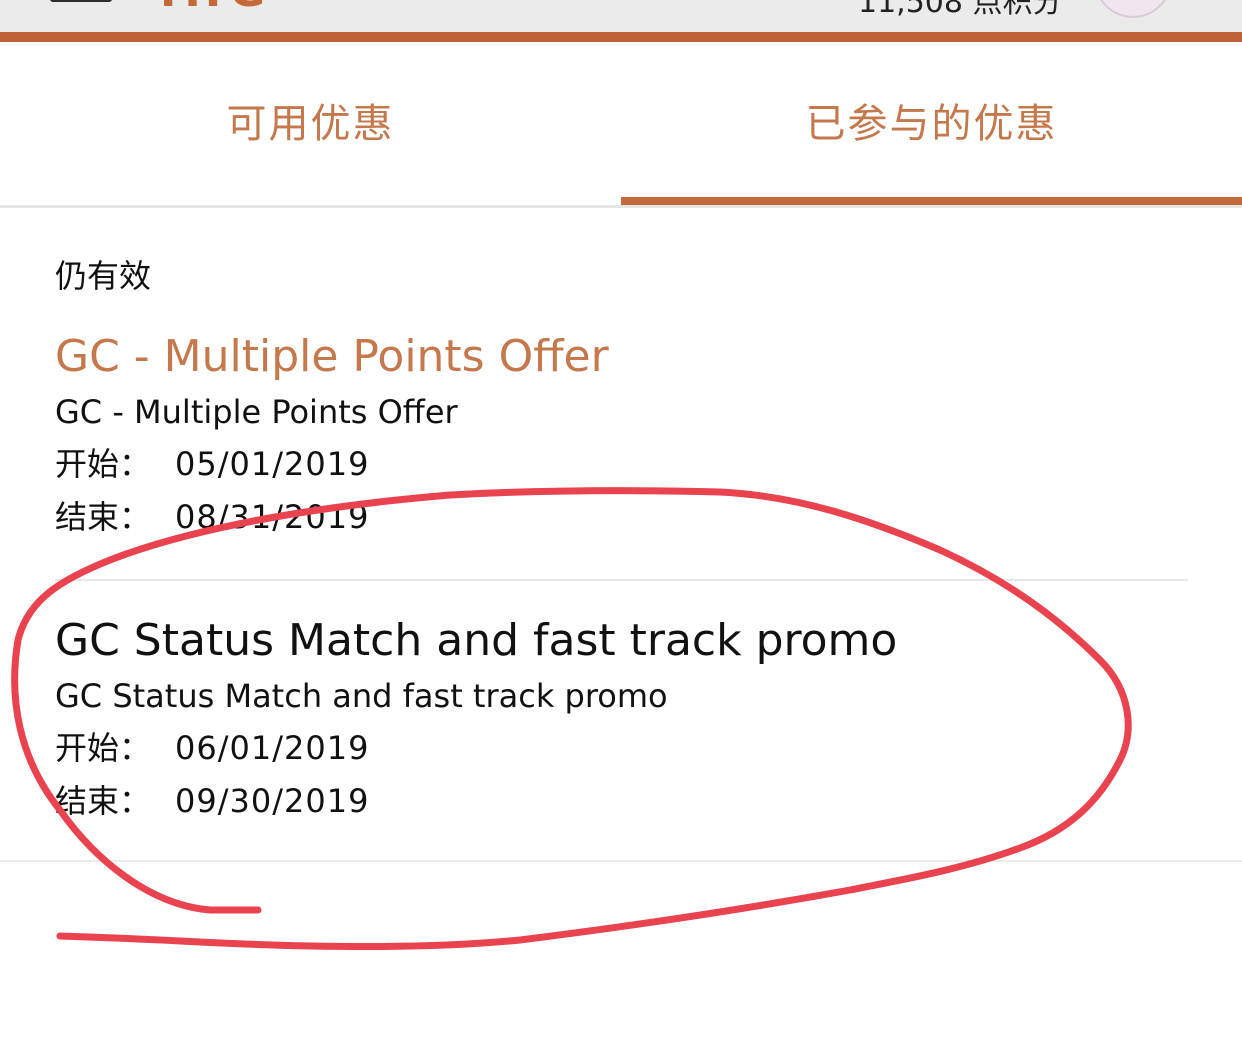 The image size is (1242, 1041). I want to click on menu-icon, so click(81, 1).